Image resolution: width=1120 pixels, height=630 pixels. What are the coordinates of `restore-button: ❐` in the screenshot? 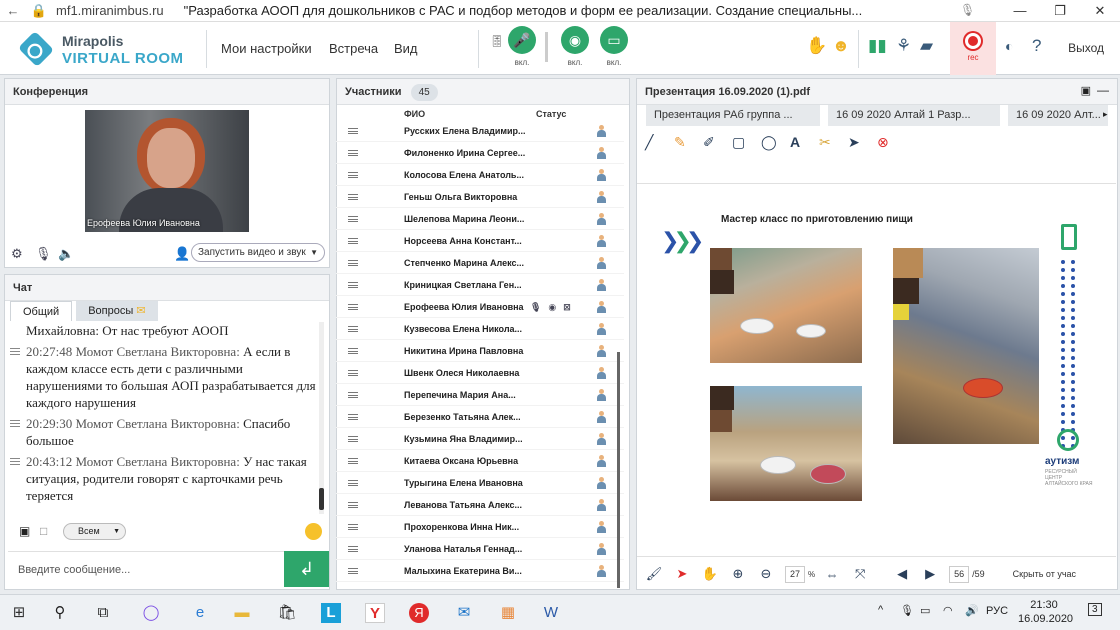 It's located at (1060, 11).